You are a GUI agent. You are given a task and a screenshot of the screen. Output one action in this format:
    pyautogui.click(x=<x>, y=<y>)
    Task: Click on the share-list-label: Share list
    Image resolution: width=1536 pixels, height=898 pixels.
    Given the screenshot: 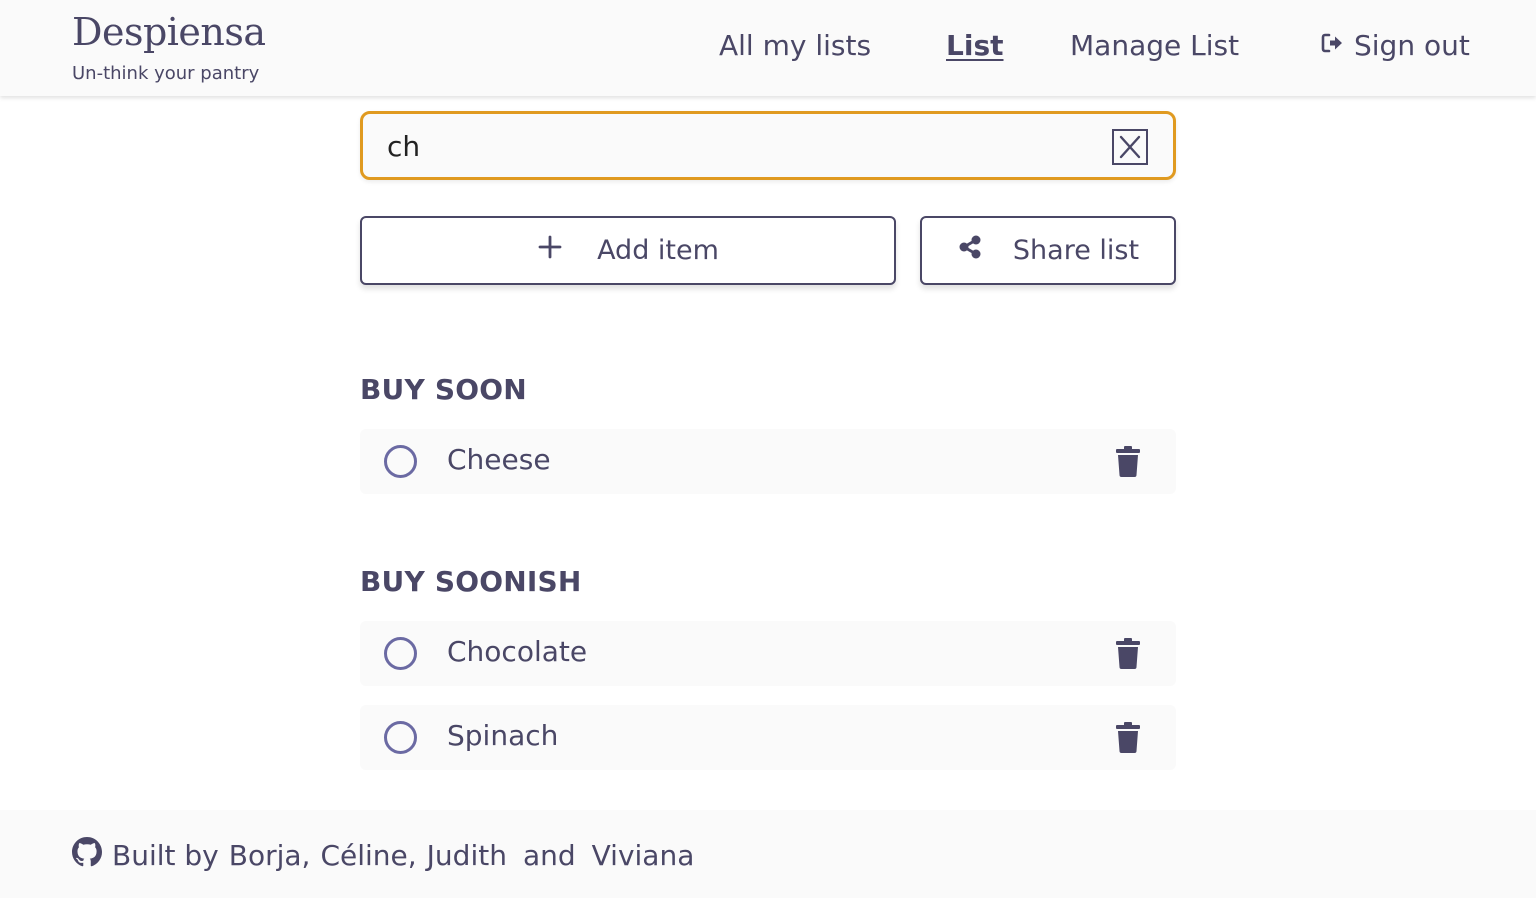 What is the action you would take?
    pyautogui.click(x=1076, y=250)
    